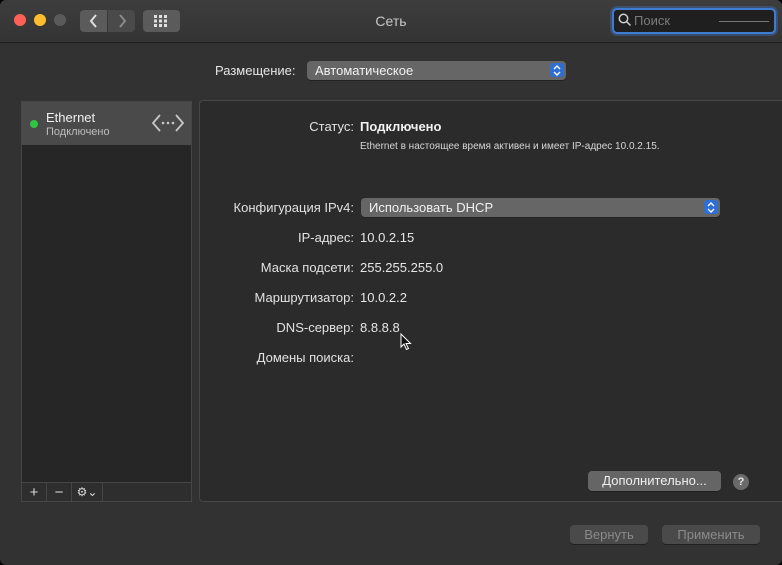 The width and height of the screenshot is (782, 565). I want to click on router-label: Маршрутизатор:, so click(304, 297).